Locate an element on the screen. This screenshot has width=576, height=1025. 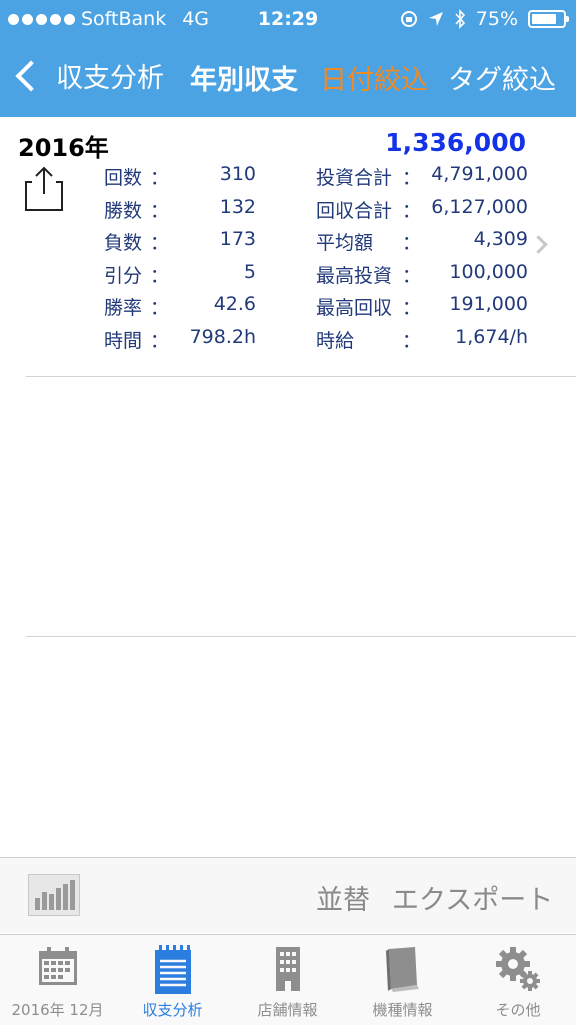
battery-percent: 75% is located at coordinates (496, 19).